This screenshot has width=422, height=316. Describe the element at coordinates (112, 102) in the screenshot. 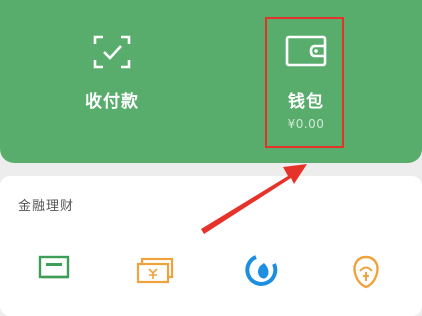

I see `pay-label: 收付款` at that location.